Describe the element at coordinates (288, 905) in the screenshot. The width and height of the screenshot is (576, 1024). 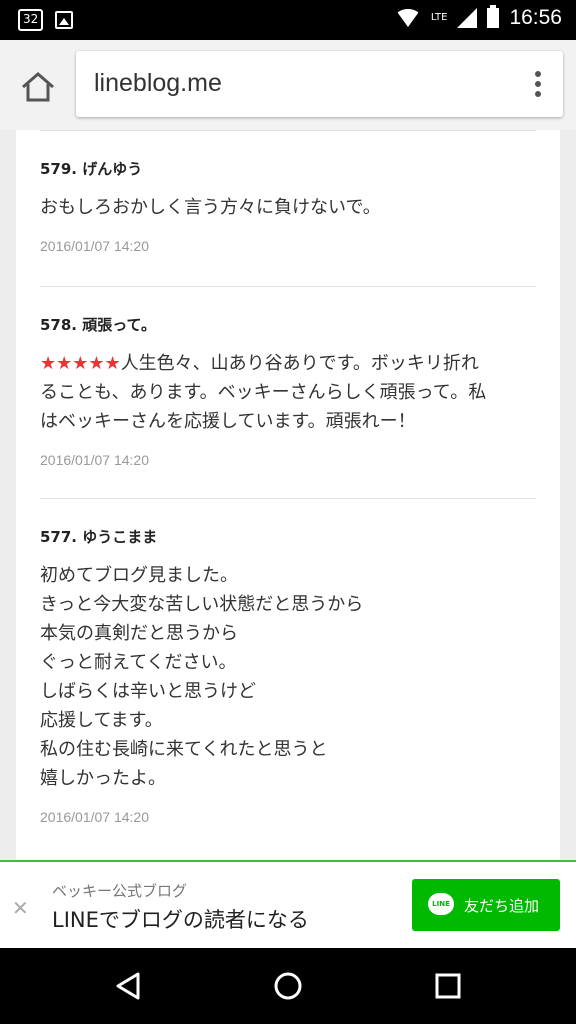
I see `follow-banner: ✕ ベッキー公式ブログ LINEでブログの読者になる LINE 友だち追加` at that location.